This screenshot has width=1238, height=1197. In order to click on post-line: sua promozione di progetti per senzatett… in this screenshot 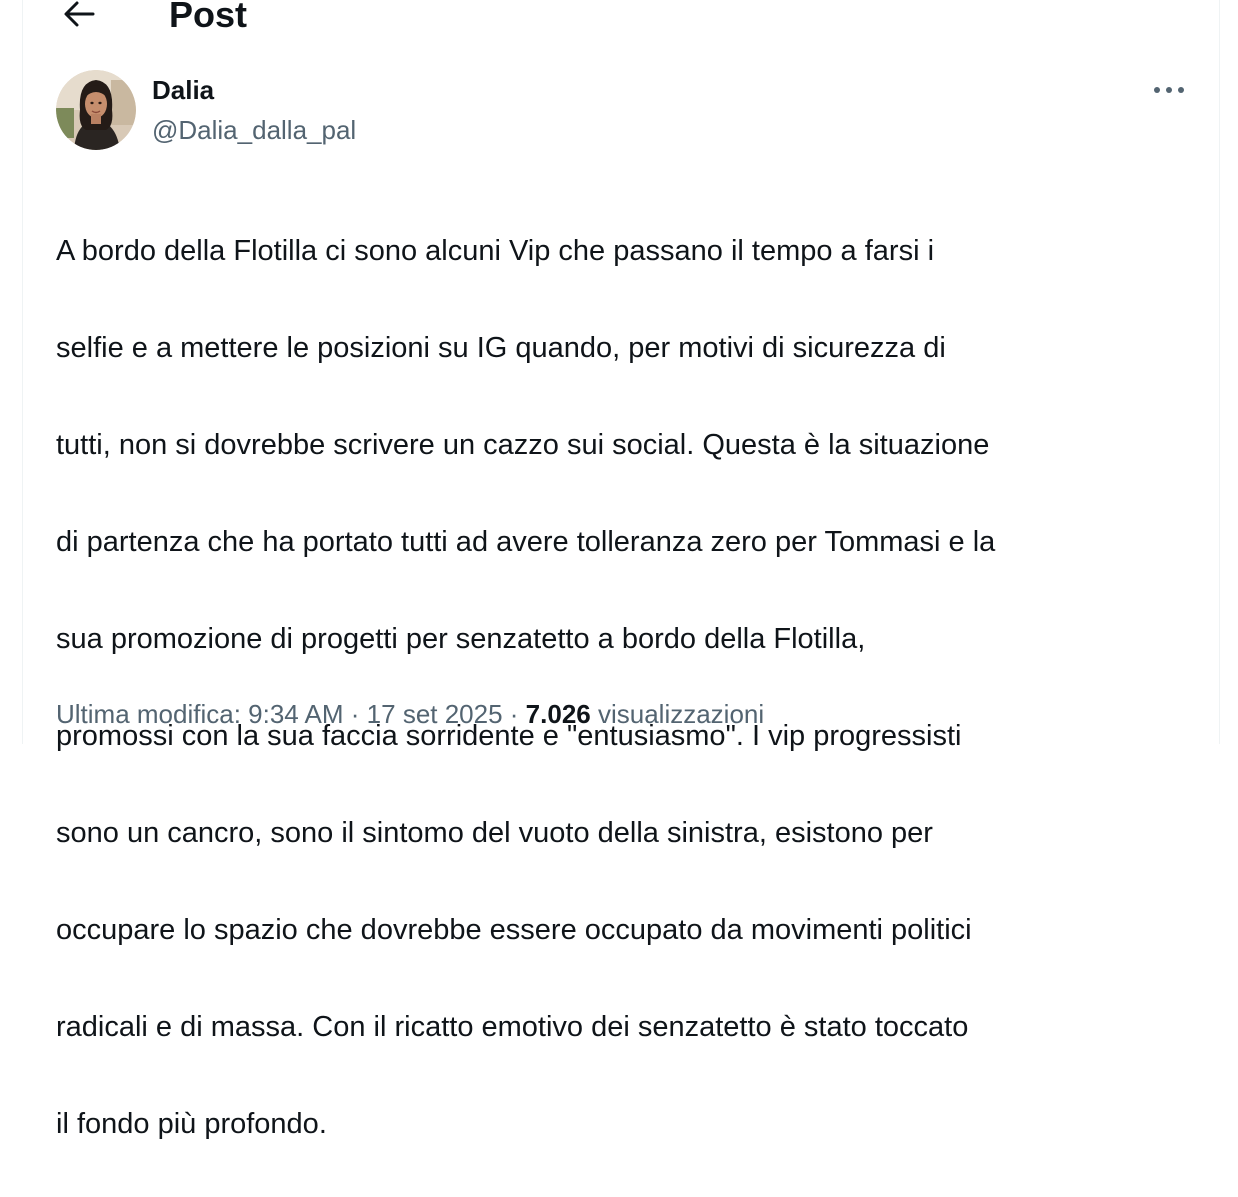, I will do `click(461, 638)`.